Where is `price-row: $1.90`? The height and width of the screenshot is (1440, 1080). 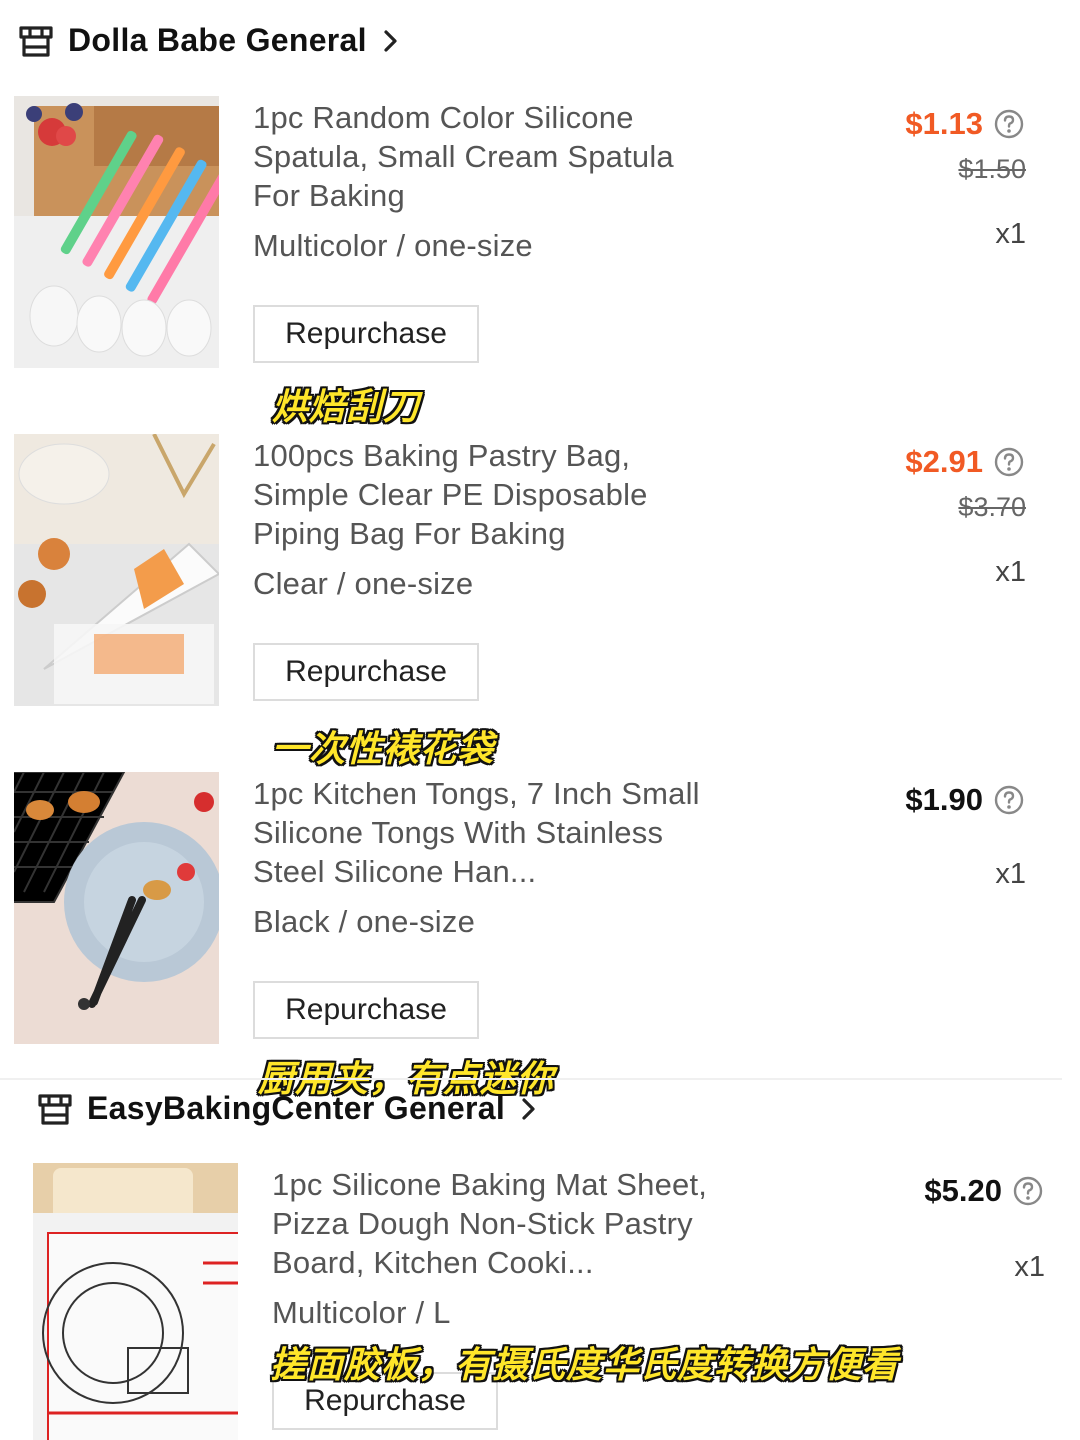
price-row: $1.90 is located at coordinates (965, 800).